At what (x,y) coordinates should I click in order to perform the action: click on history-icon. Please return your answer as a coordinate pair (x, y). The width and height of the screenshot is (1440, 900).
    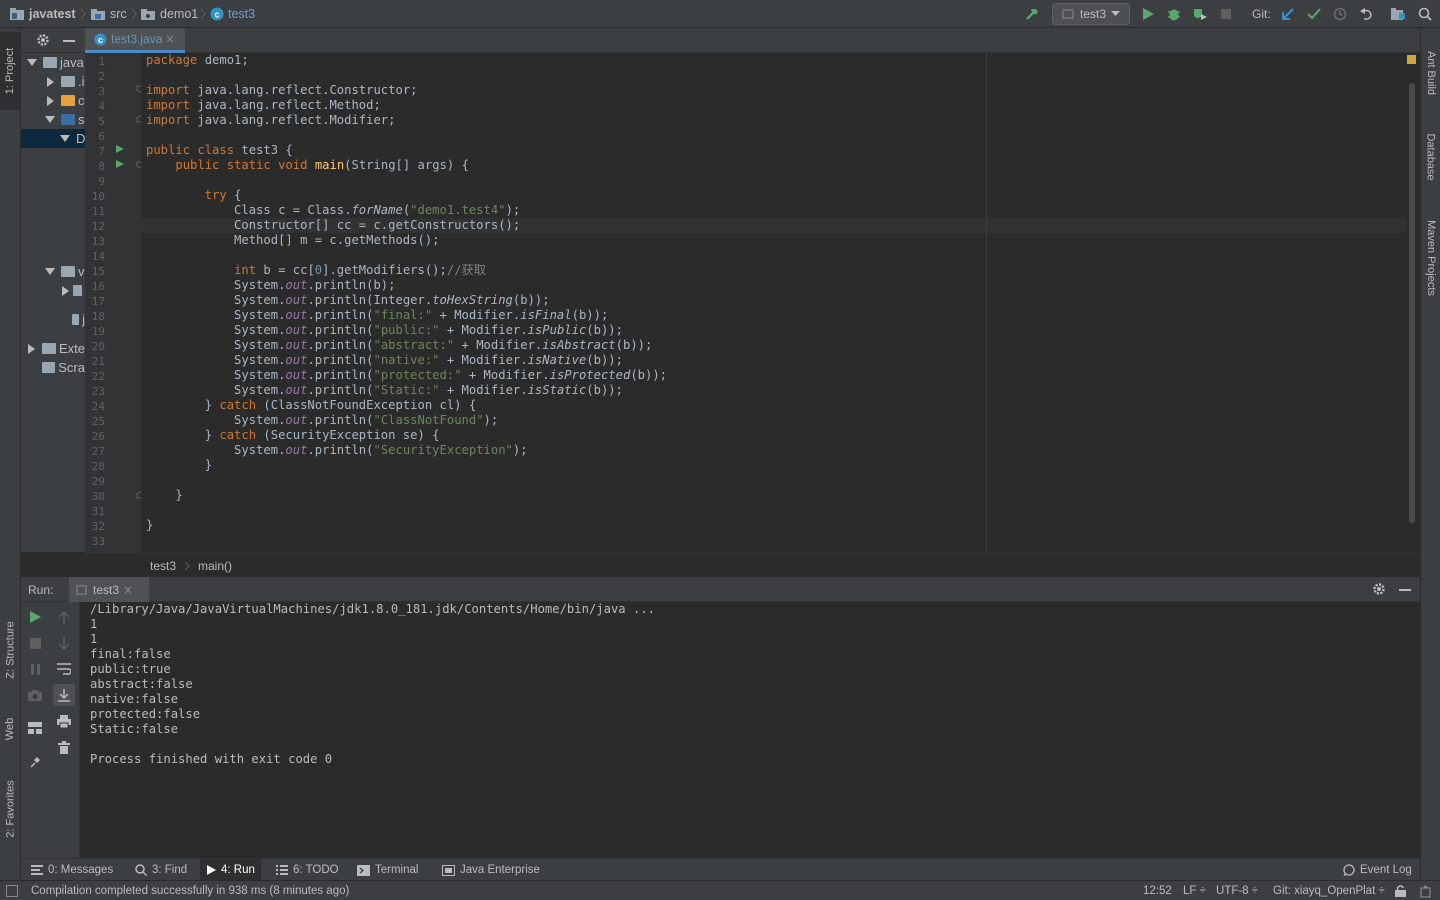
    Looking at the image, I should click on (1340, 14).